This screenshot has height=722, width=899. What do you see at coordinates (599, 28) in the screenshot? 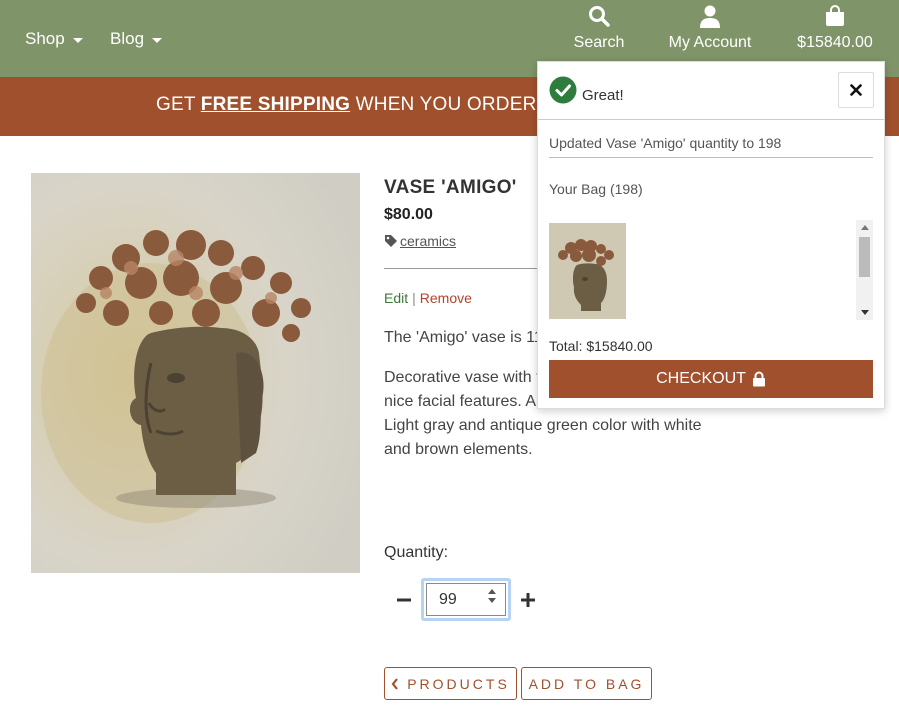
I see `search-link: Search` at bounding box center [599, 28].